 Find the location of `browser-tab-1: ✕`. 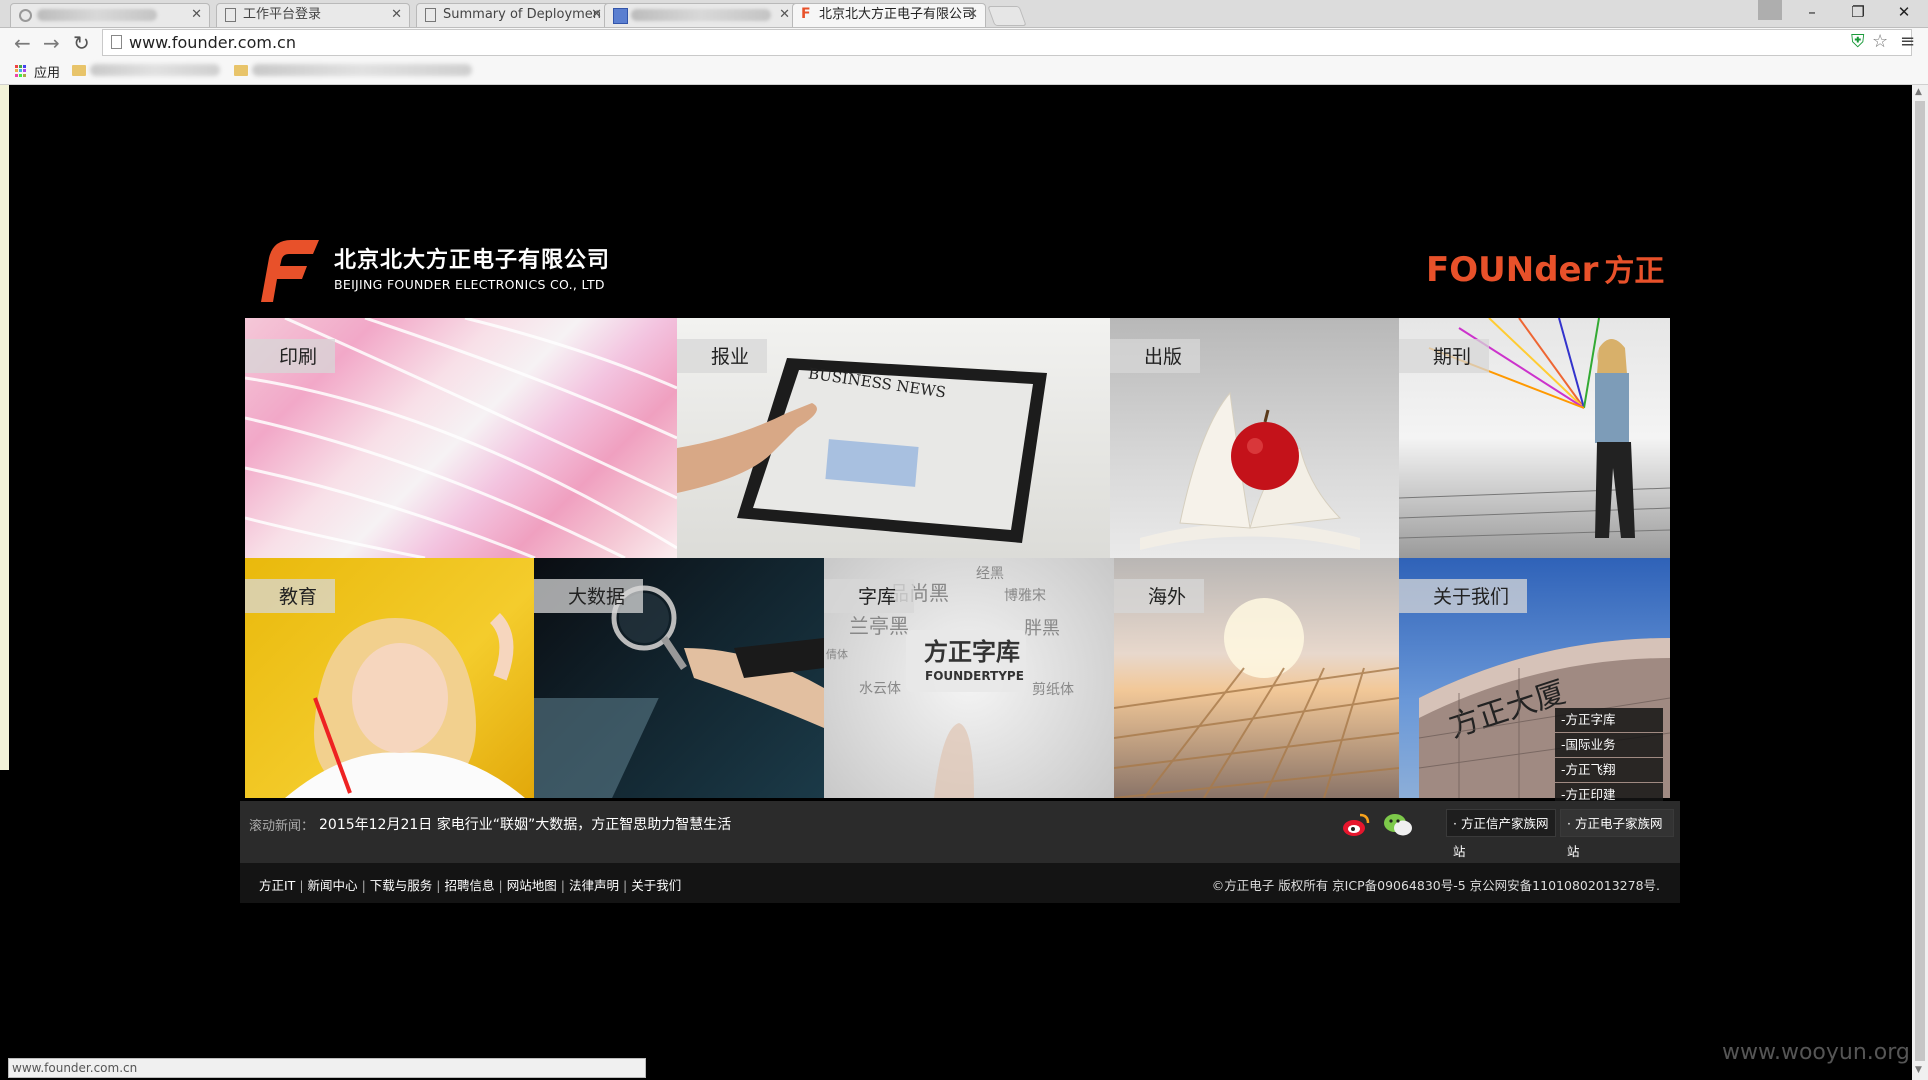

browser-tab-1: ✕ is located at coordinates (110, 15).